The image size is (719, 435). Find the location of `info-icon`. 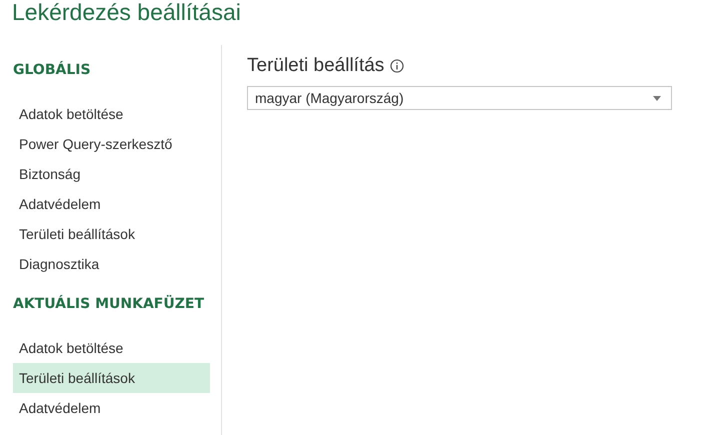

info-icon is located at coordinates (397, 66).